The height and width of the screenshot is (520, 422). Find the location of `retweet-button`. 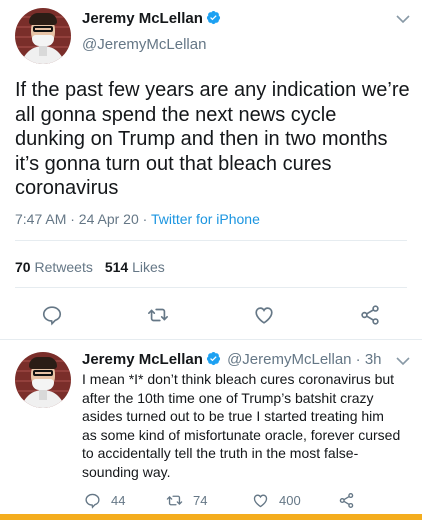

retweet-button is located at coordinates (158, 315).